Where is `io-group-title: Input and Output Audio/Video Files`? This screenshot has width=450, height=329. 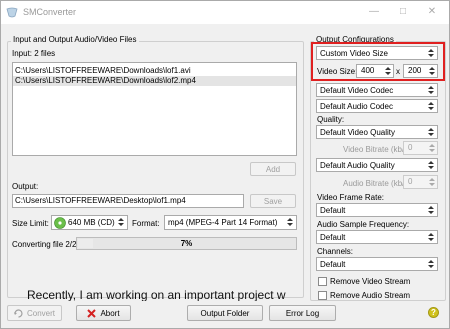
io-group-title: Input and Output Audio/Video Files is located at coordinates (75, 39).